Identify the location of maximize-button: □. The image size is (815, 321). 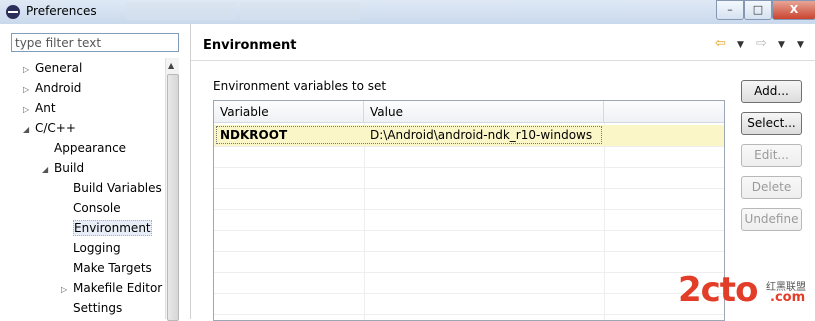
(758, 10).